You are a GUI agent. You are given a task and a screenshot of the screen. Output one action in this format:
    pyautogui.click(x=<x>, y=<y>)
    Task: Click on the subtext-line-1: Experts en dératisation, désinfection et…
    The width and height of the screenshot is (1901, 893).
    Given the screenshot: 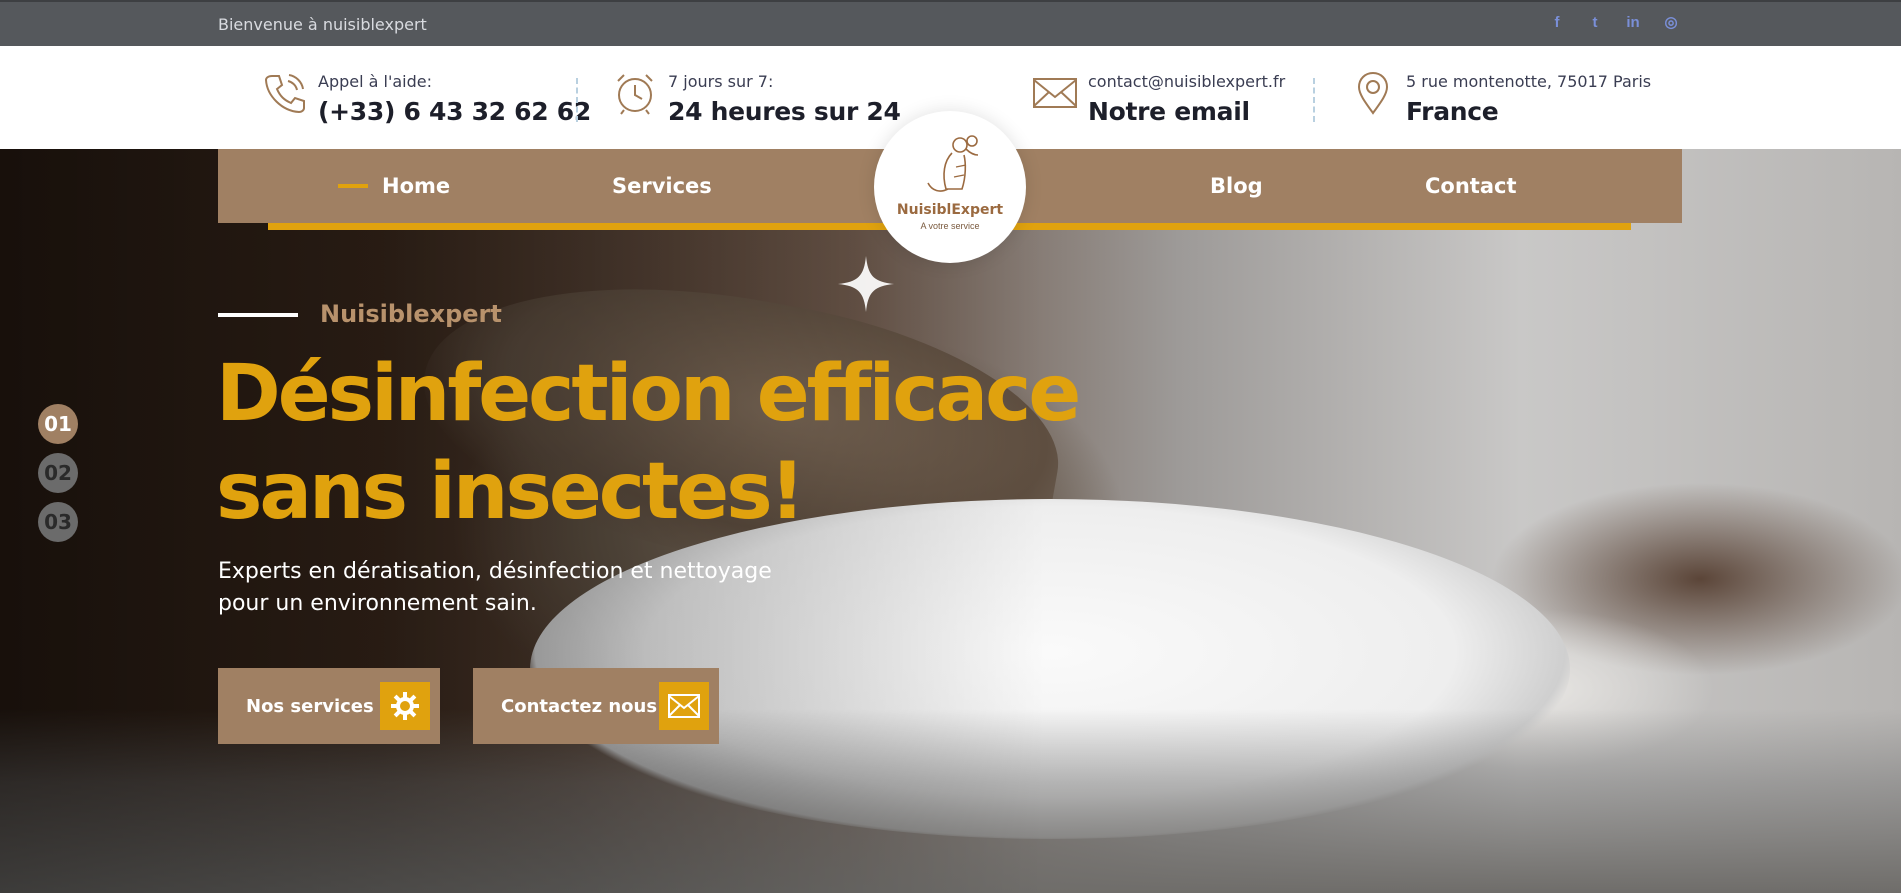 What is the action you would take?
    pyautogui.click(x=495, y=571)
    